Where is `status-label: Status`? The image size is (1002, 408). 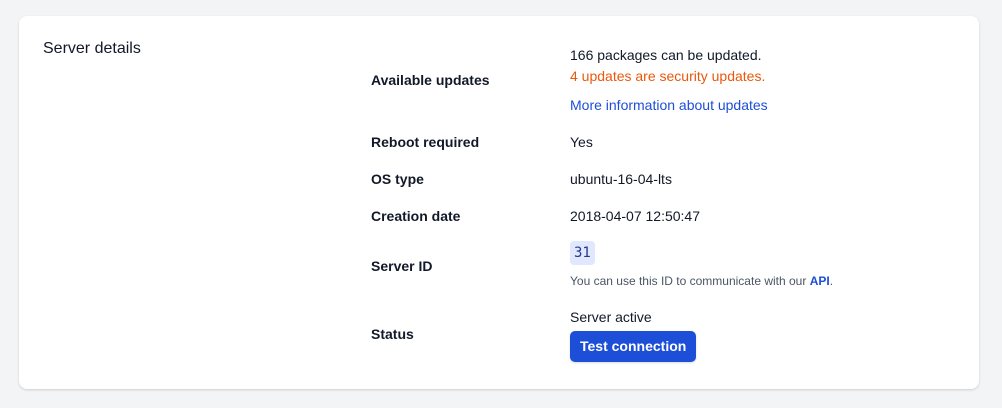 status-label: Status is located at coordinates (392, 334).